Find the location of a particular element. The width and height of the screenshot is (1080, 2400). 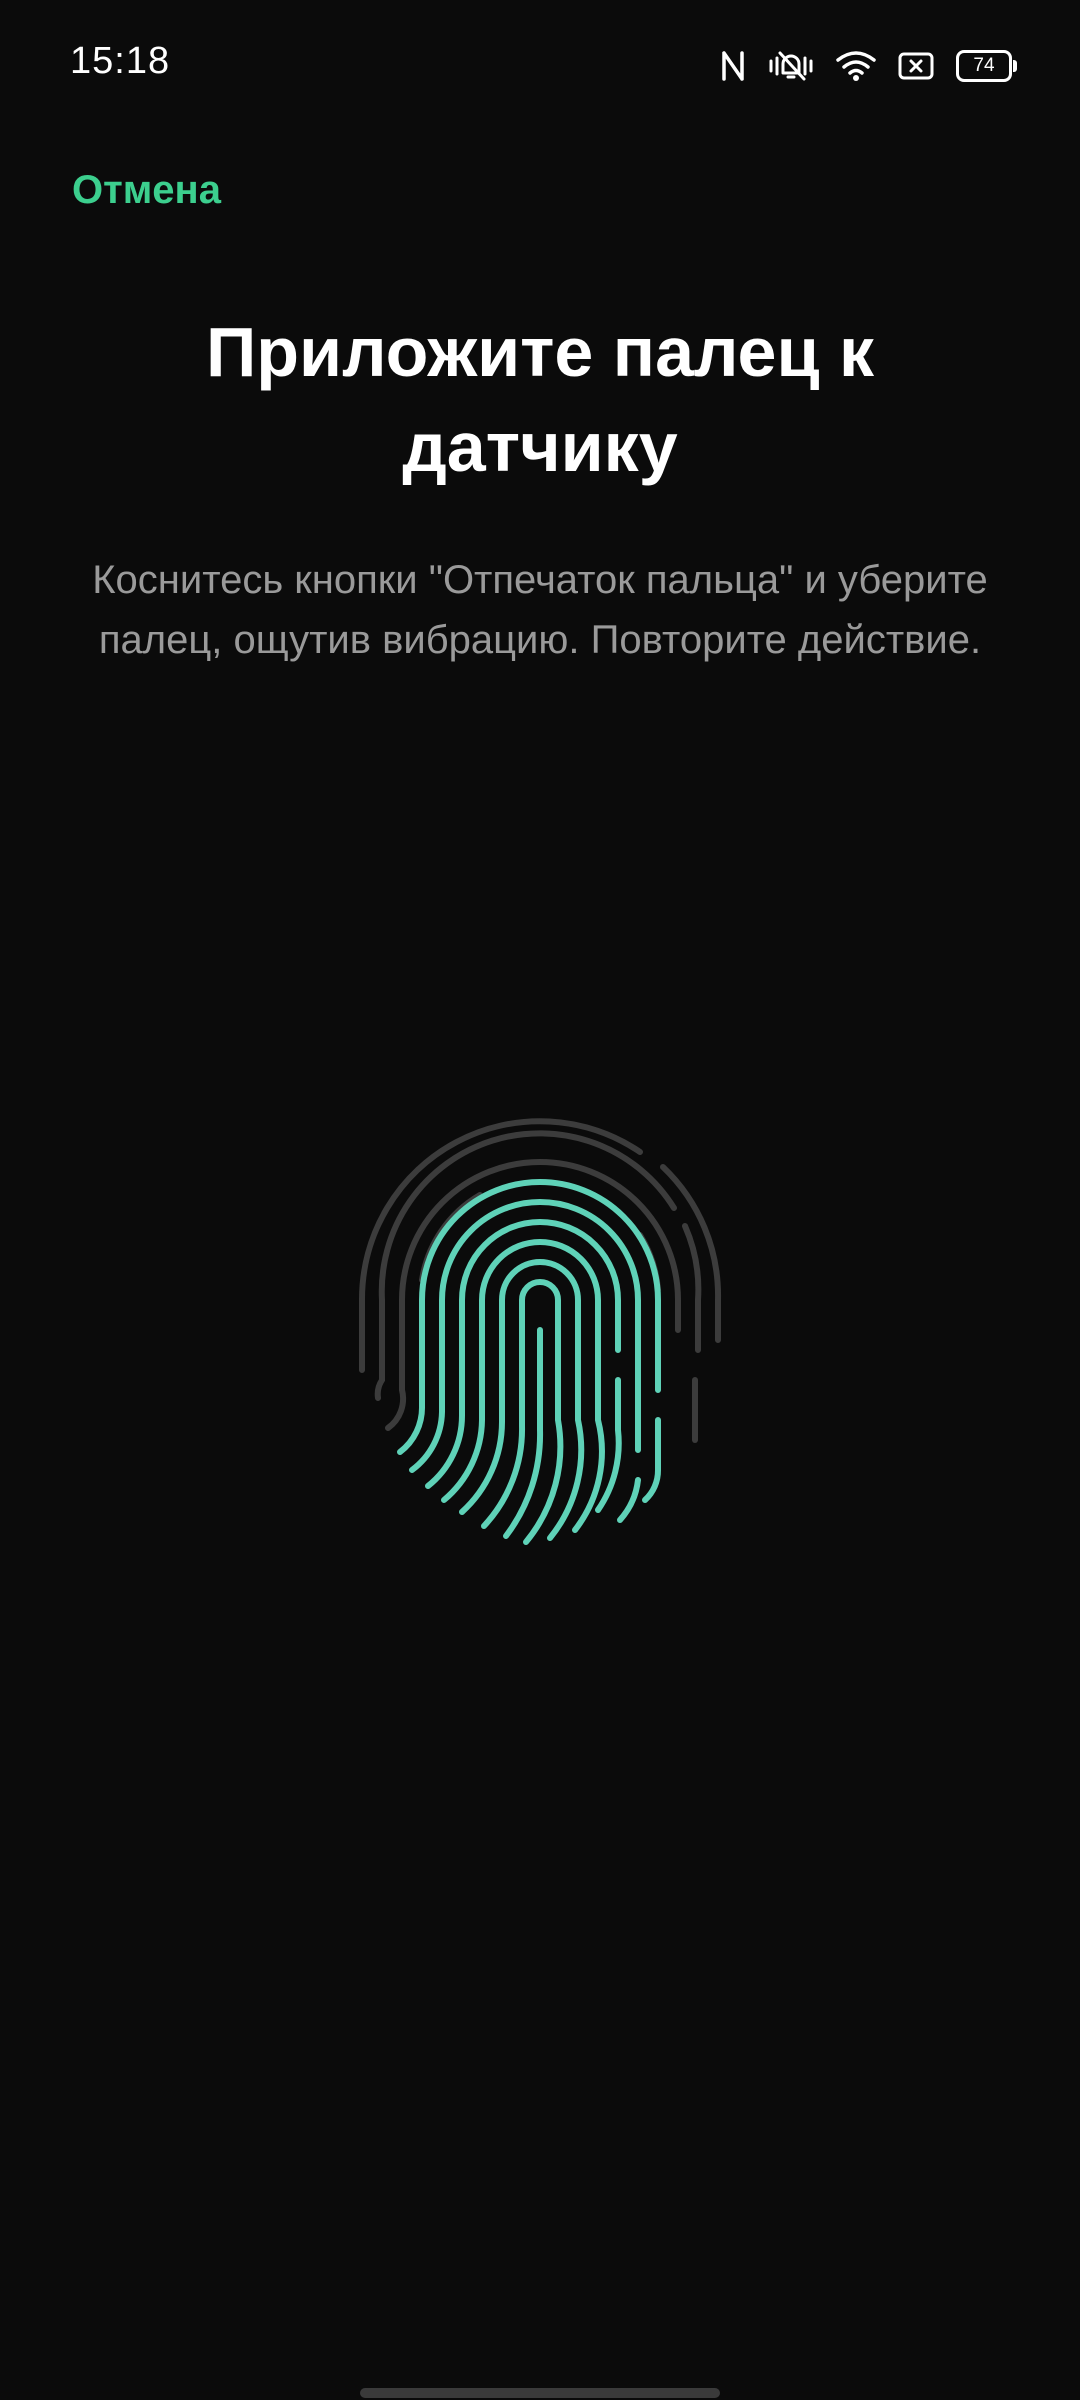

nfc-icon is located at coordinates (733, 66).